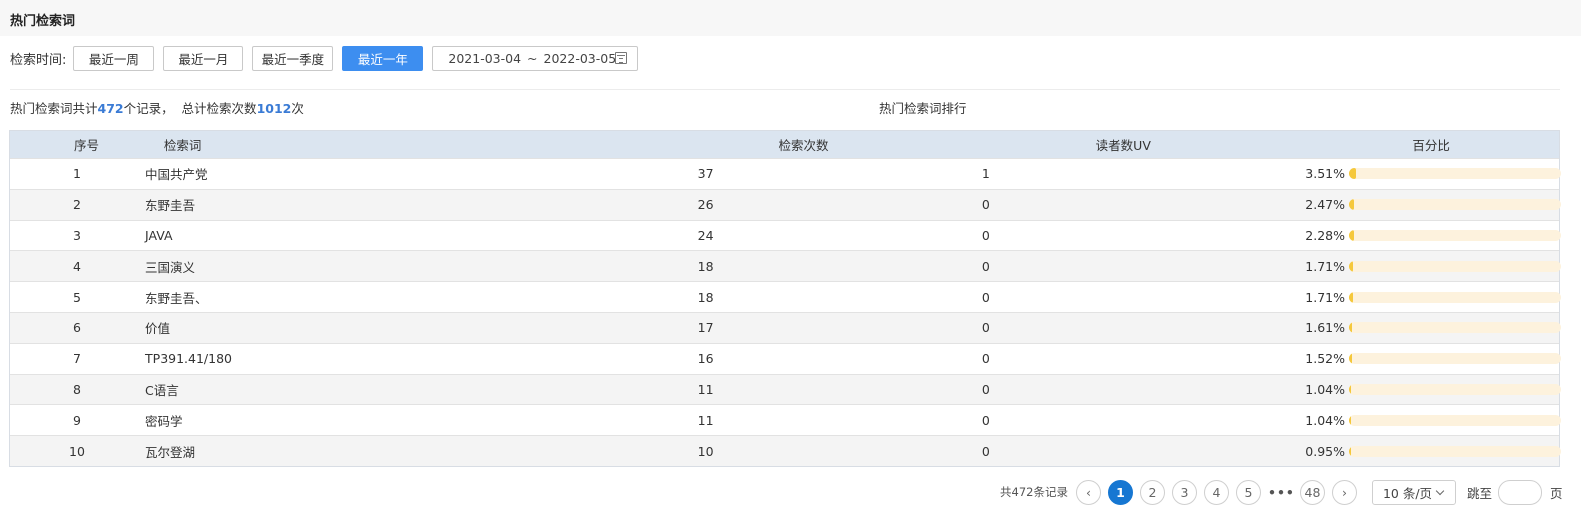  What do you see at coordinates (77, 328) in the screenshot?
I see `row-index: 6` at bounding box center [77, 328].